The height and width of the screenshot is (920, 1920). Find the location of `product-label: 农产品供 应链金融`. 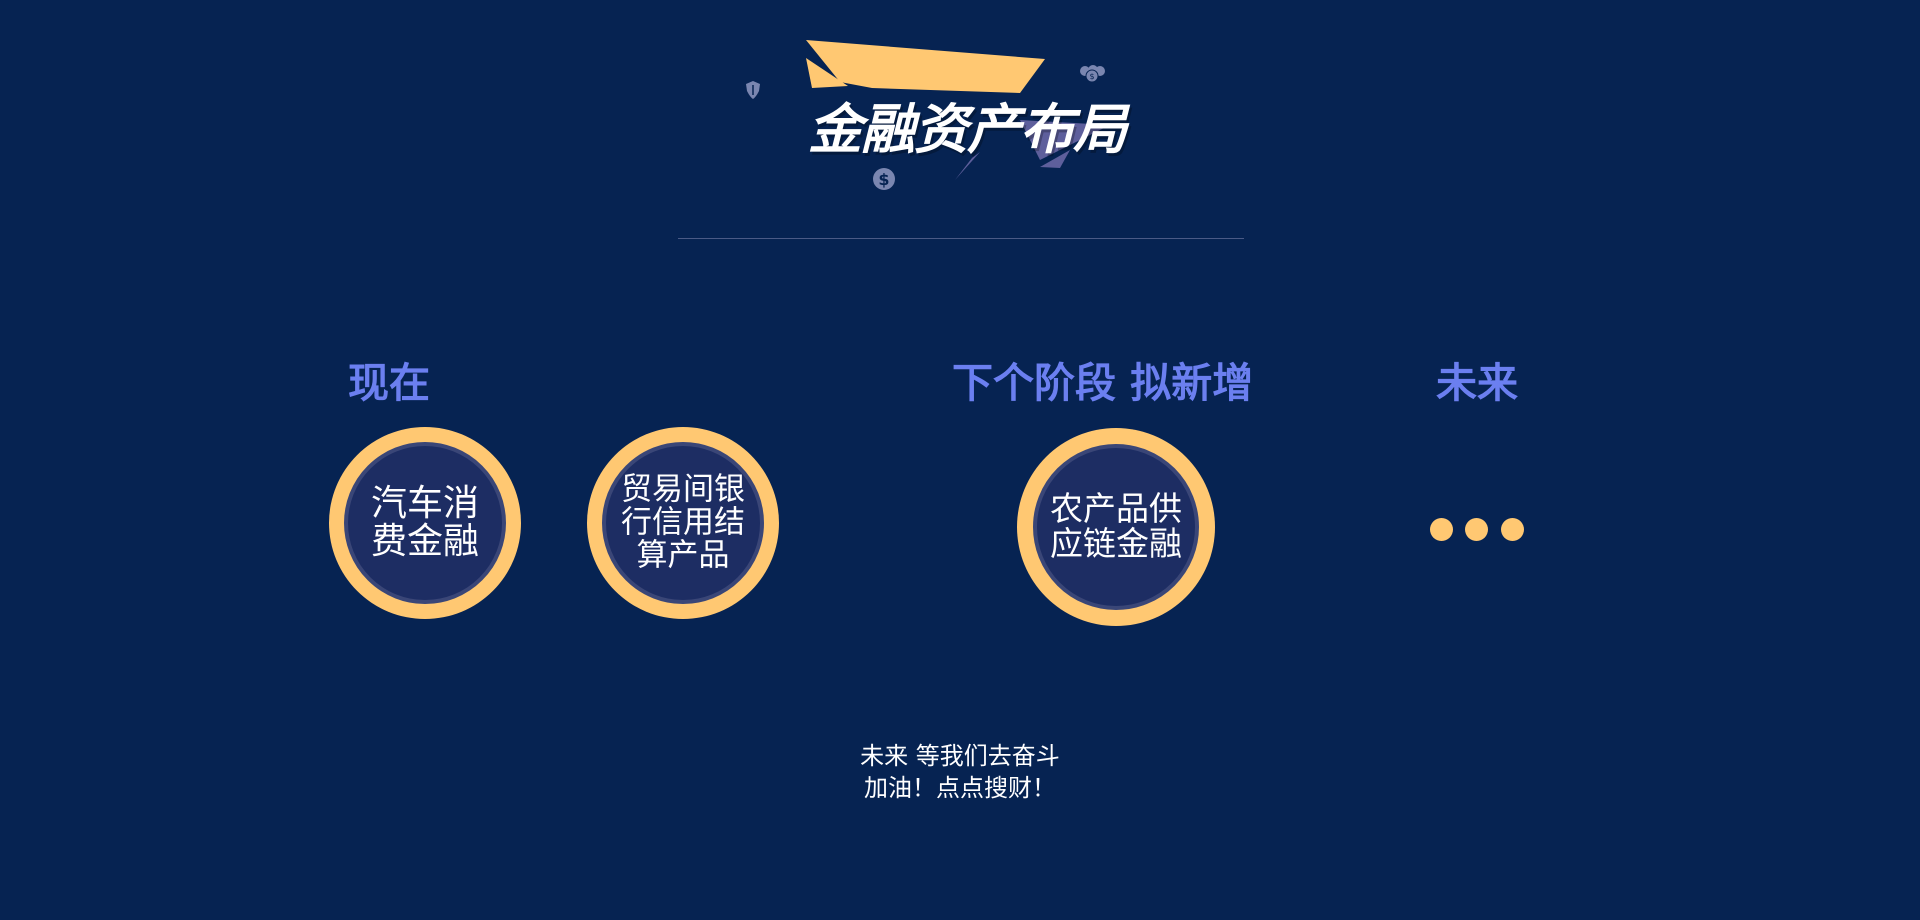

product-label: 农产品供 应链金融 is located at coordinates (1116, 526).